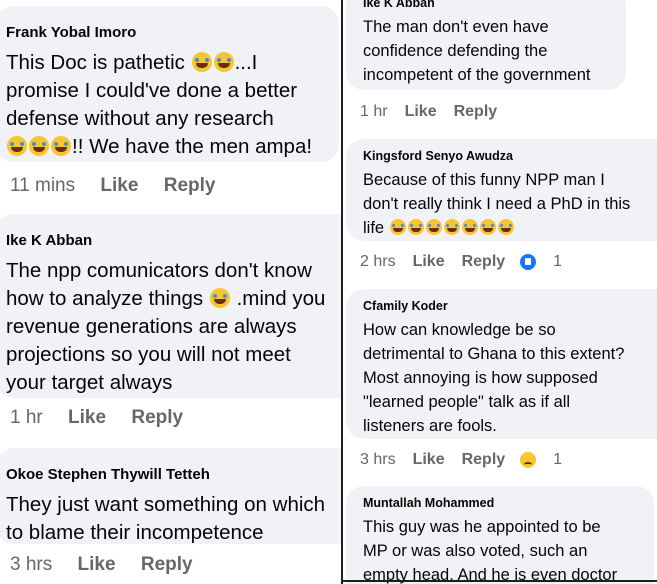 The height and width of the screenshot is (584, 657). I want to click on comment-meta-row: 11 mins Like Reply, so click(122, 186).